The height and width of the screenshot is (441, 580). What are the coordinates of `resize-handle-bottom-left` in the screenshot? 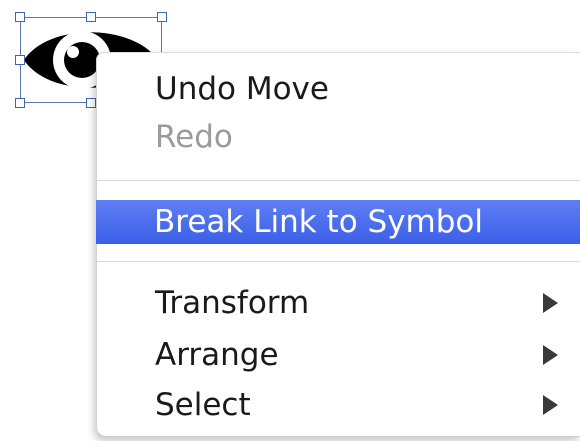 It's located at (20, 103).